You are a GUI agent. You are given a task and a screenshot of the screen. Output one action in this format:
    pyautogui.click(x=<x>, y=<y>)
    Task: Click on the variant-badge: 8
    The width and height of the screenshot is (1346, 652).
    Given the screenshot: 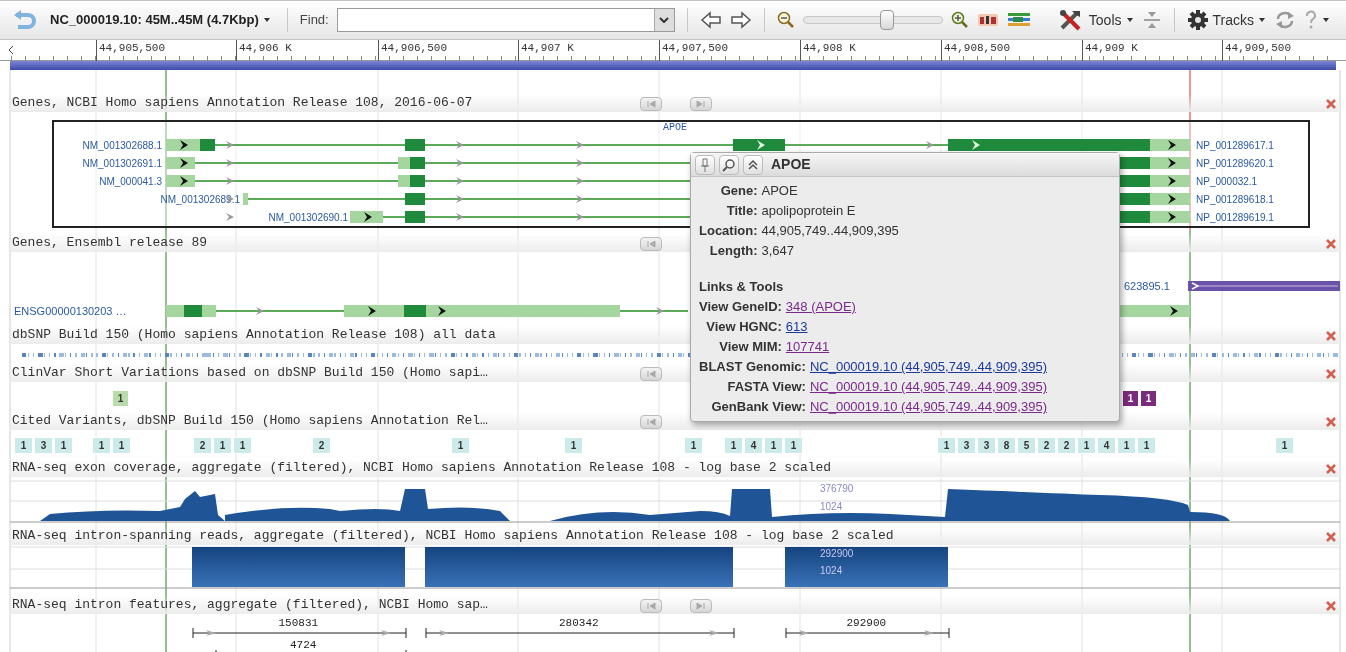 What is the action you would take?
    pyautogui.click(x=1006, y=445)
    